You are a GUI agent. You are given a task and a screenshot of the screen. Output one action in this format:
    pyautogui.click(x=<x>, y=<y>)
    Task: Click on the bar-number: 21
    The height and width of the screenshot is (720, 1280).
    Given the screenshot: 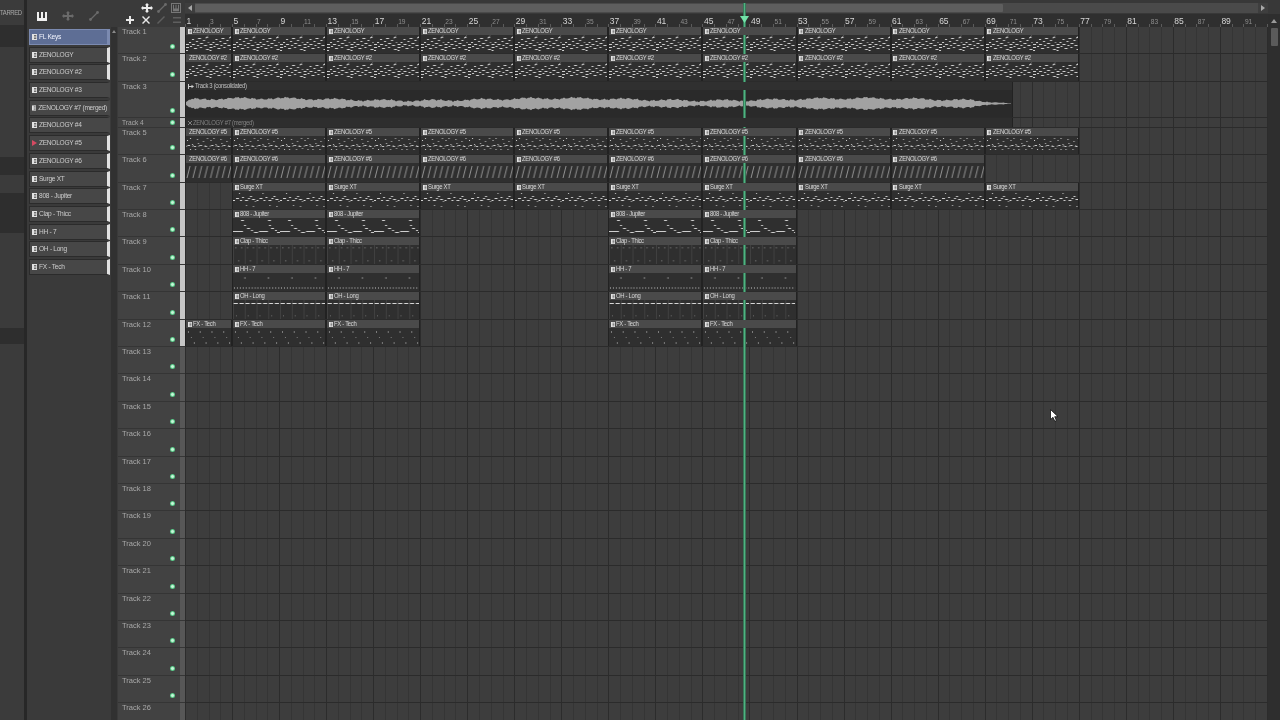 What is the action you would take?
    pyautogui.click(x=426, y=21)
    